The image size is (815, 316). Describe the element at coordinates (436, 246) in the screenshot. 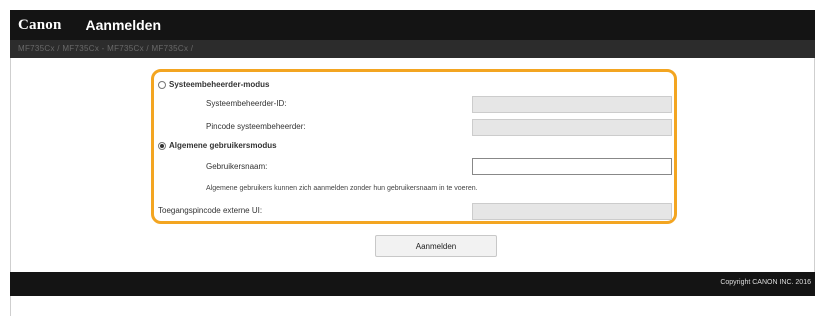

I see `login-button: Aanmelden` at that location.